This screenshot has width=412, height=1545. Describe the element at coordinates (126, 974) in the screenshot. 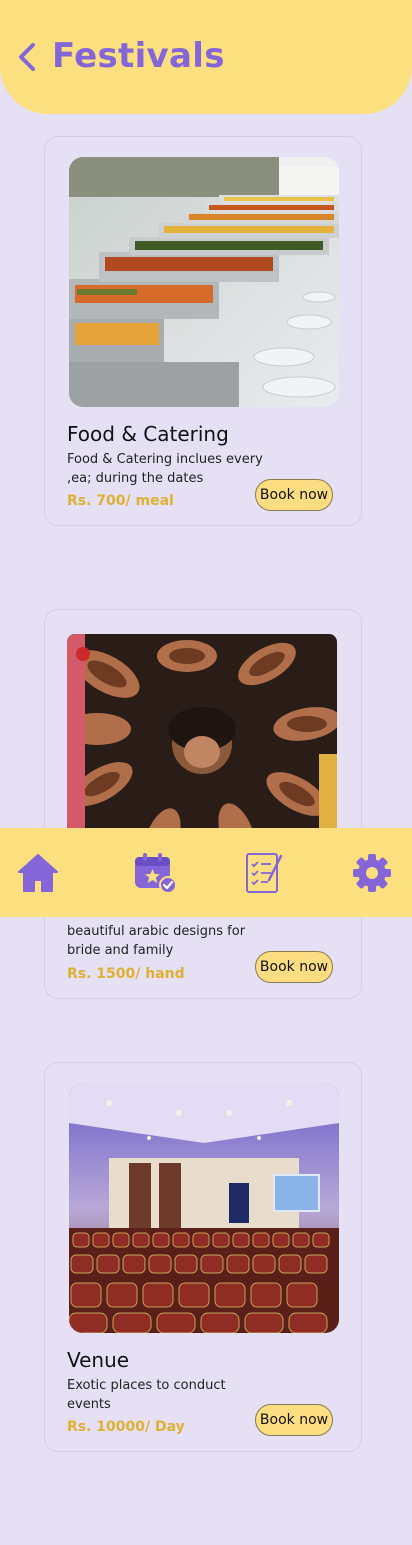

I see `service-price: Rs. 1500/ hand` at that location.